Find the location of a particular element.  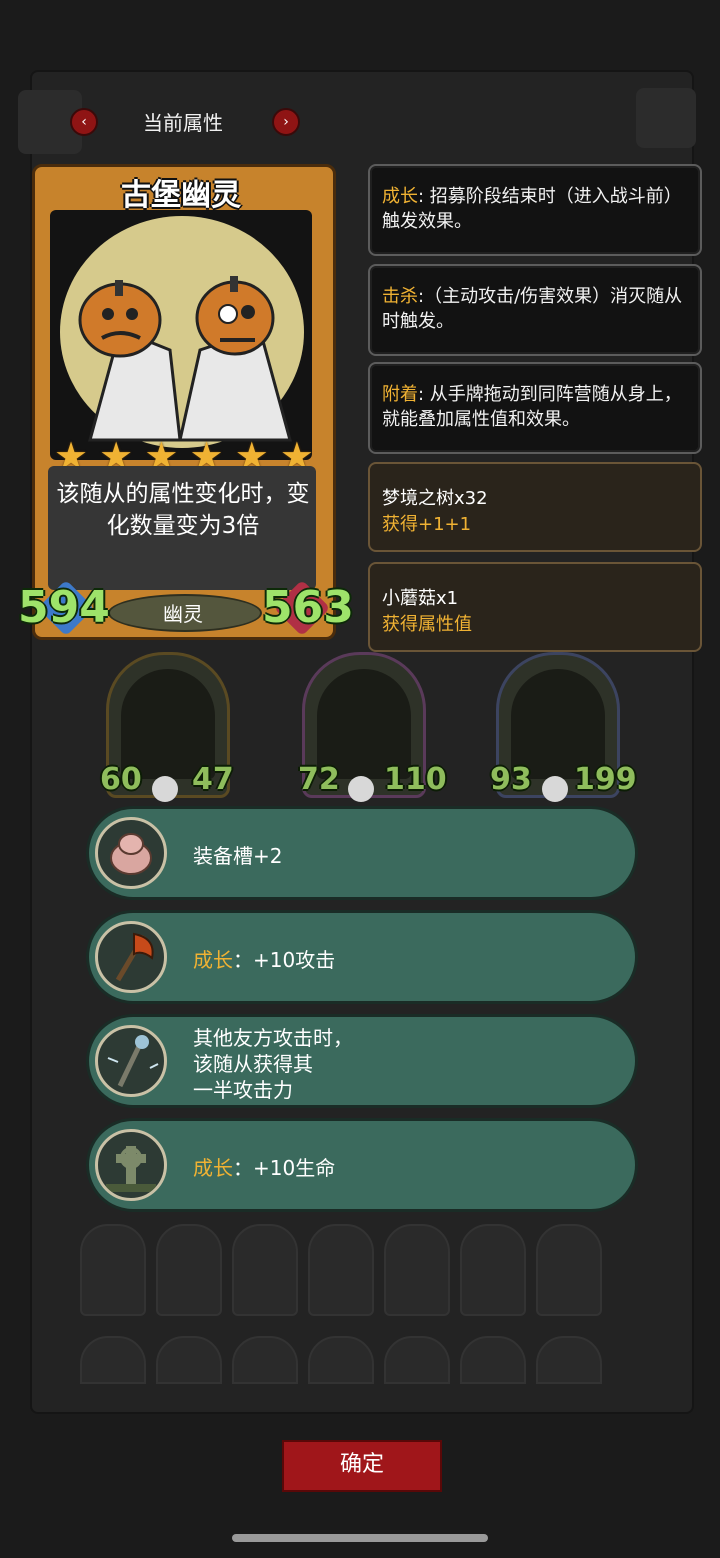

card-description: 该随从的属性变化时，变化数量变为3倍 is located at coordinates (183, 510).